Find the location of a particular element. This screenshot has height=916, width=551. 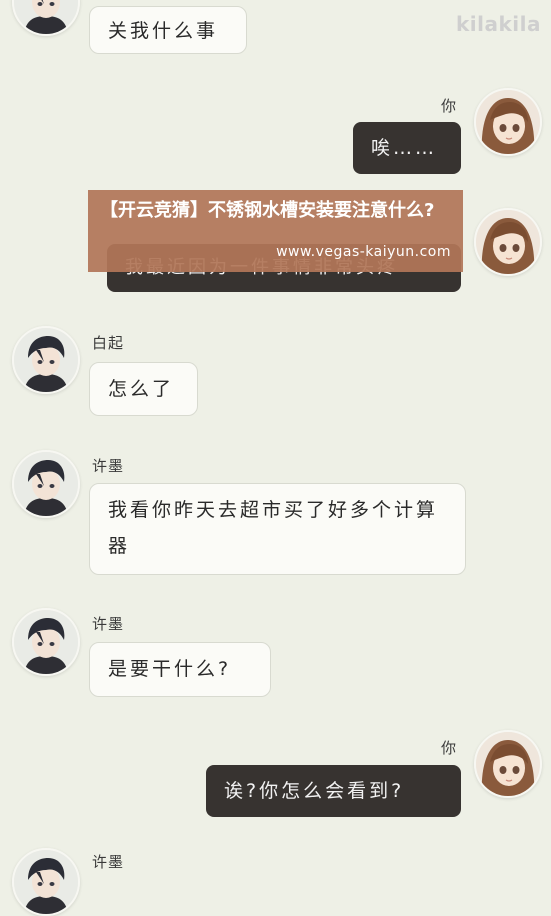

message-bubble: 怎么了 is located at coordinates (143, 389).